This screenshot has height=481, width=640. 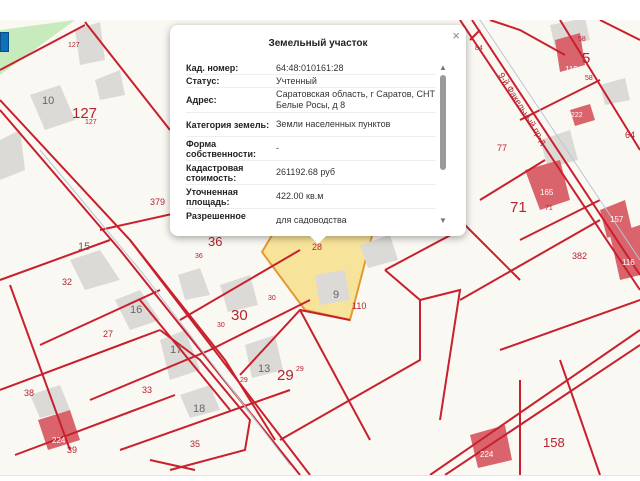 What do you see at coordinates (157, 202) in the screenshot?
I see `svg-text: 379` at bounding box center [157, 202].